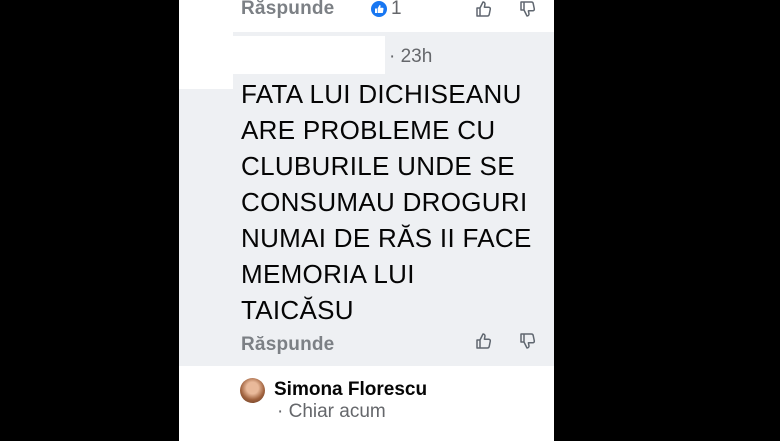 The height and width of the screenshot is (441, 780). Describe the element at coordinates (206, 227) in the screenshot. I see `comment-bubble-extension` at that location.